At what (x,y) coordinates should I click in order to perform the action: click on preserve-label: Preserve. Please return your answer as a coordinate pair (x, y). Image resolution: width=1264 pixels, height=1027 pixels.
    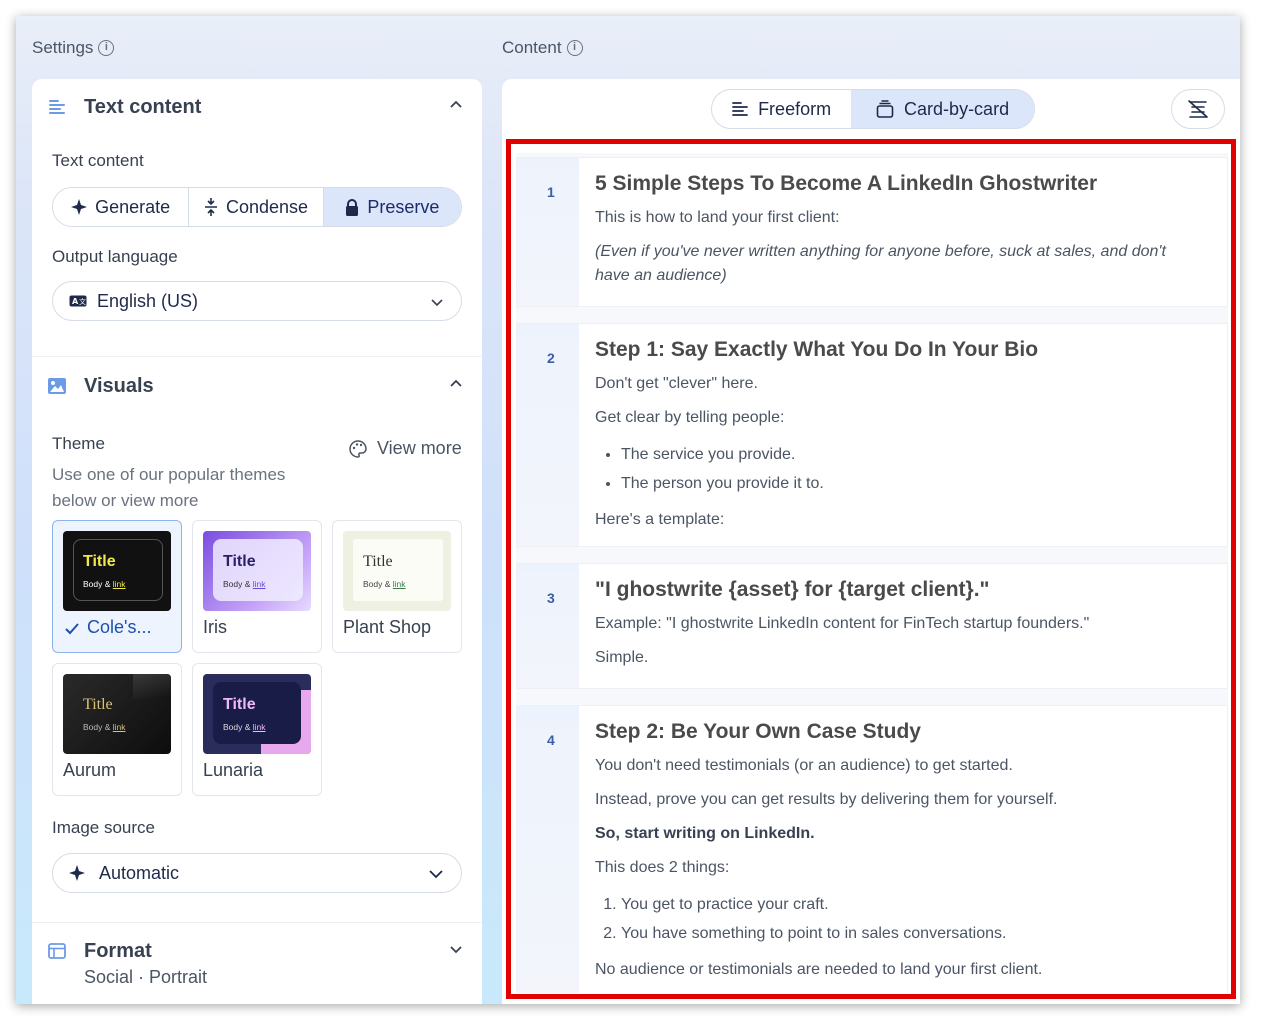
    Looking at the image, I should click on (403, 206).